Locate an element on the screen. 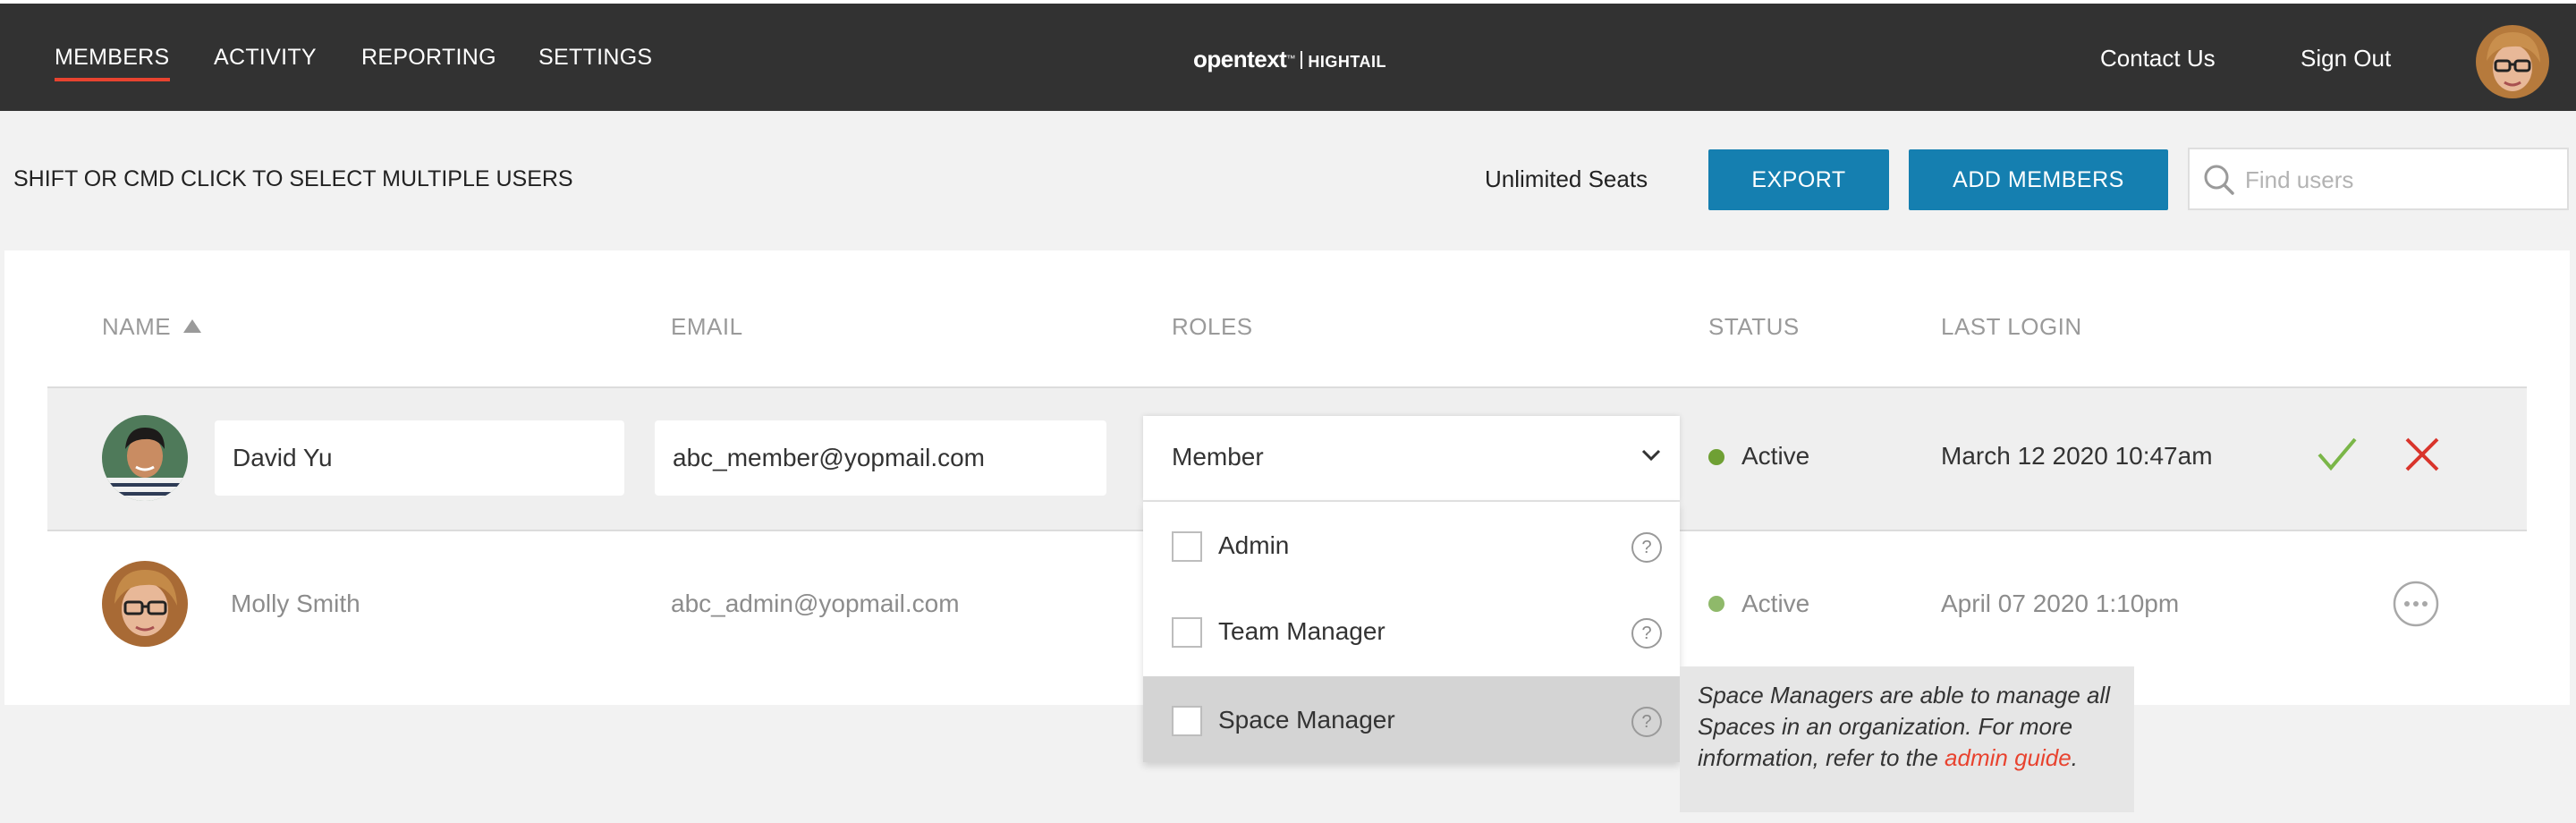 The image size is (2576, 823). column-header-roles: ROLES is located at coordinates (1212, 327).